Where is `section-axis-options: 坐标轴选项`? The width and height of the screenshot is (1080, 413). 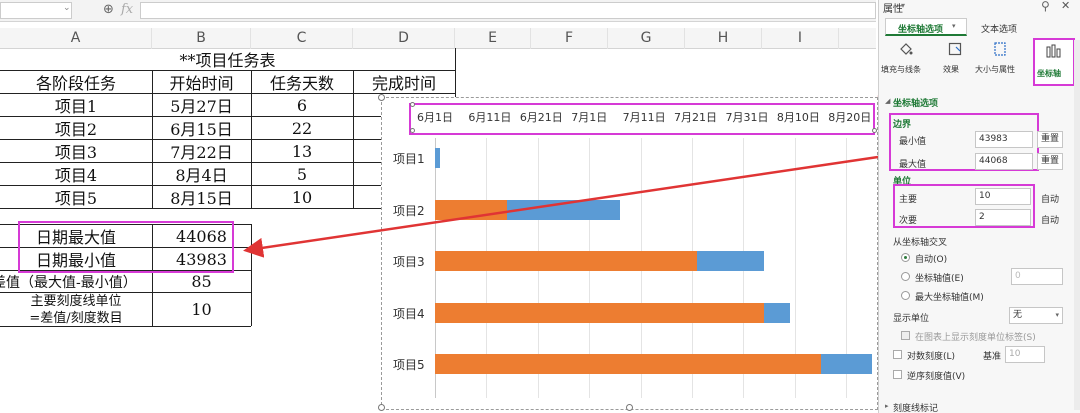 section-axis-options: 坐标轴选项 is located at coordinates (915, 102).